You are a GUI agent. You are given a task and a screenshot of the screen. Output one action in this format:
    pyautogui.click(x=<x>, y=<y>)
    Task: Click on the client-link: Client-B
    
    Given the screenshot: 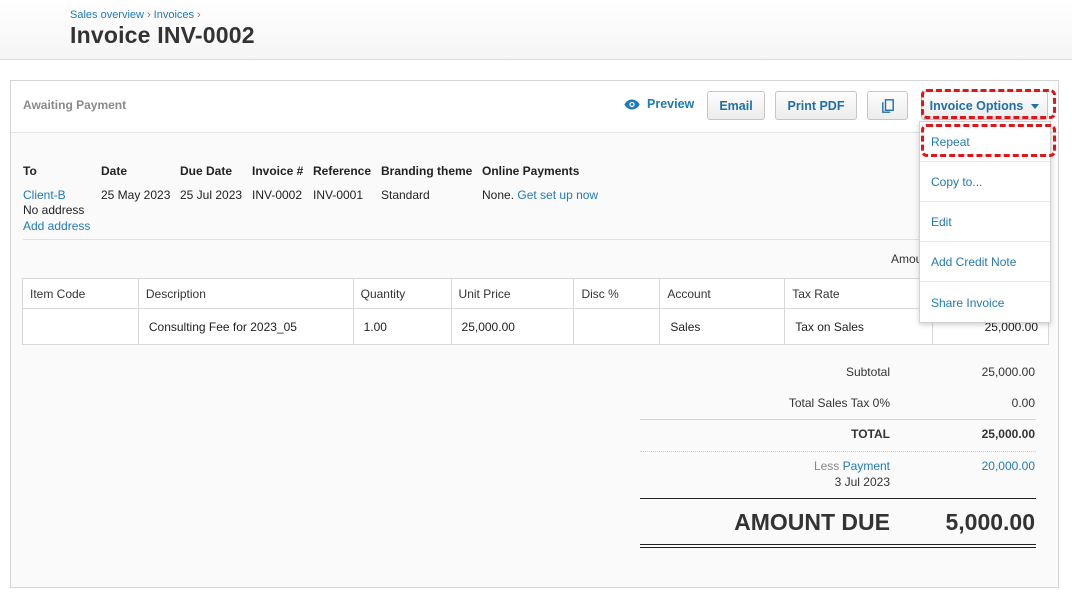 What is the action you would take?
    pyautogui.click(x=44, y=195)
    